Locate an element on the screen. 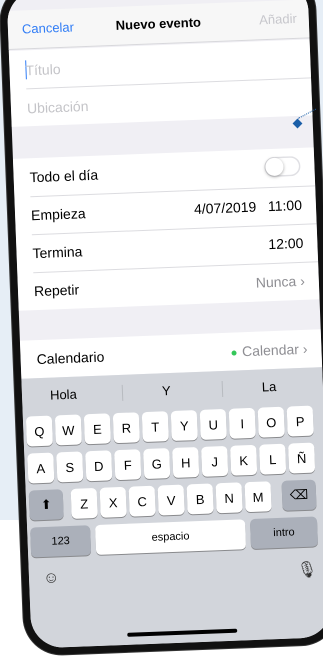 The image size is (323, 656). title-location-group: Título Ubicación is located at coordinates (160, 83).